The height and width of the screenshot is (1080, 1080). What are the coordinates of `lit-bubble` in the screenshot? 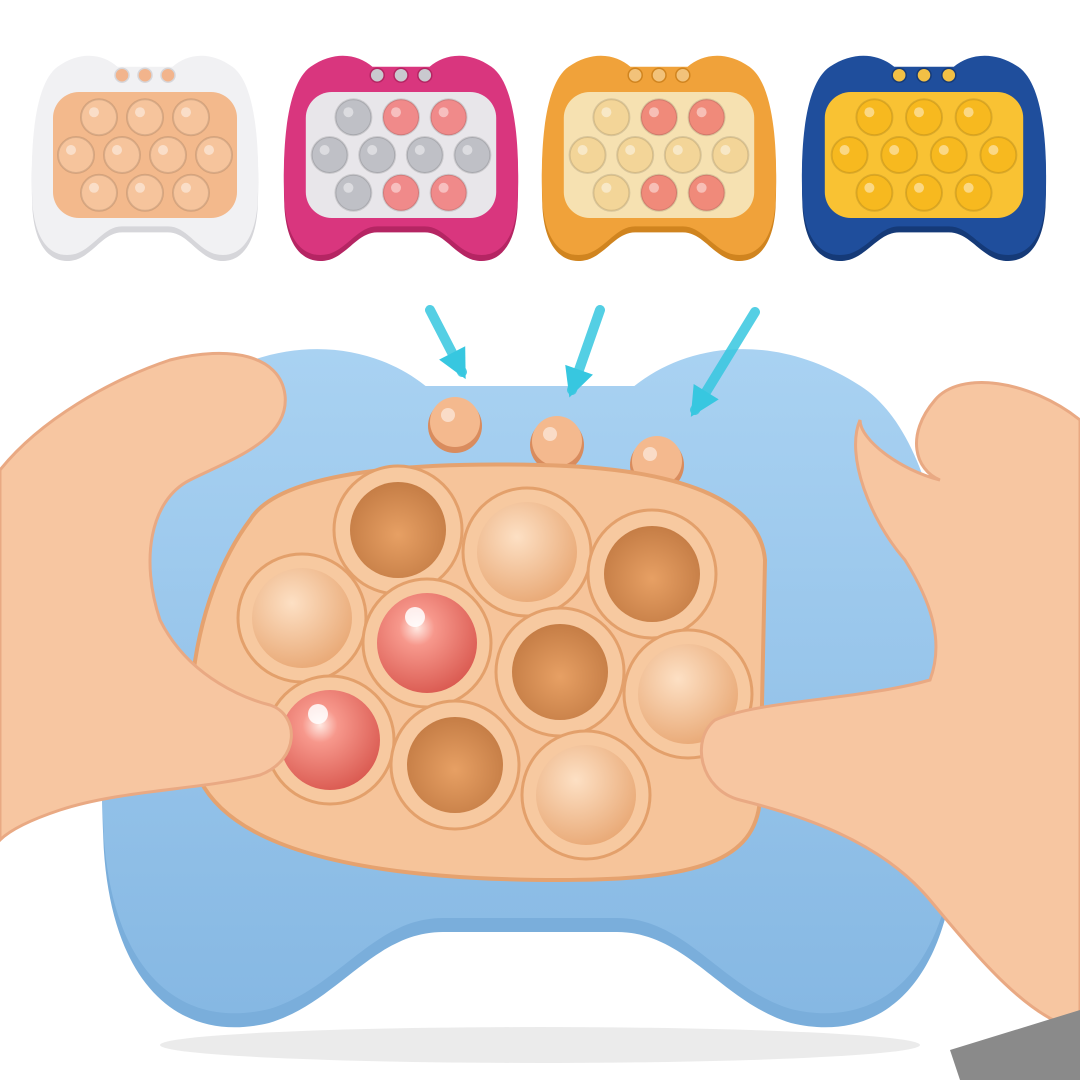 It's located at (427, 643).